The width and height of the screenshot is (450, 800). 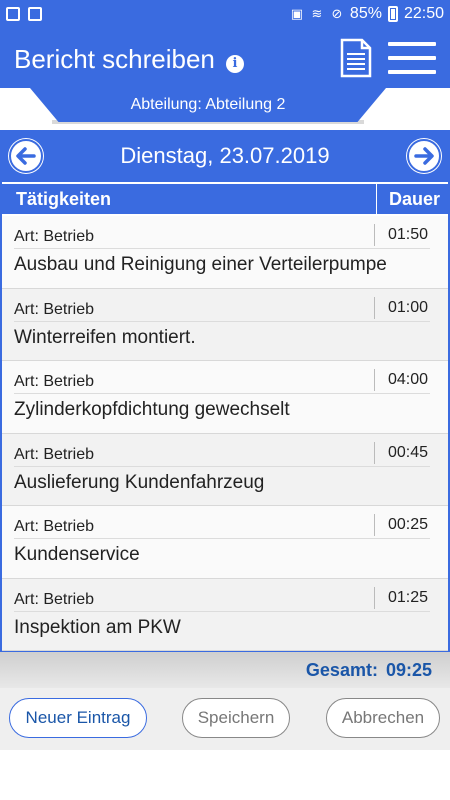 What do you see at coordinates (77, 554) in the screenshot?
I see `entry-description: Kundenservice` at bounding box center [77, 554].